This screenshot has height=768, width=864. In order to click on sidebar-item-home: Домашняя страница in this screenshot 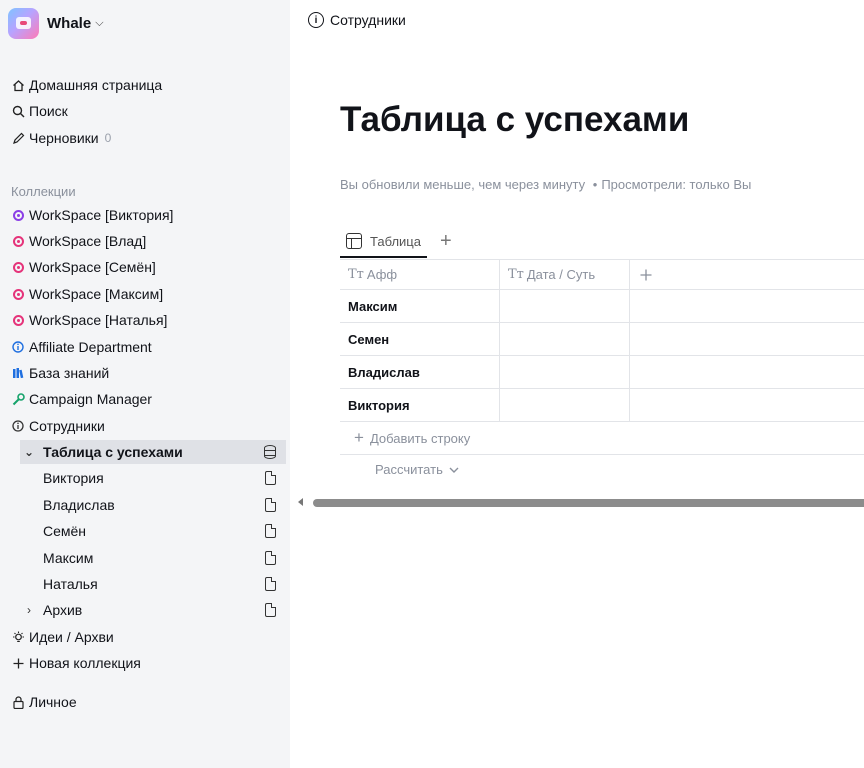, I will do `click(146, 85)`.